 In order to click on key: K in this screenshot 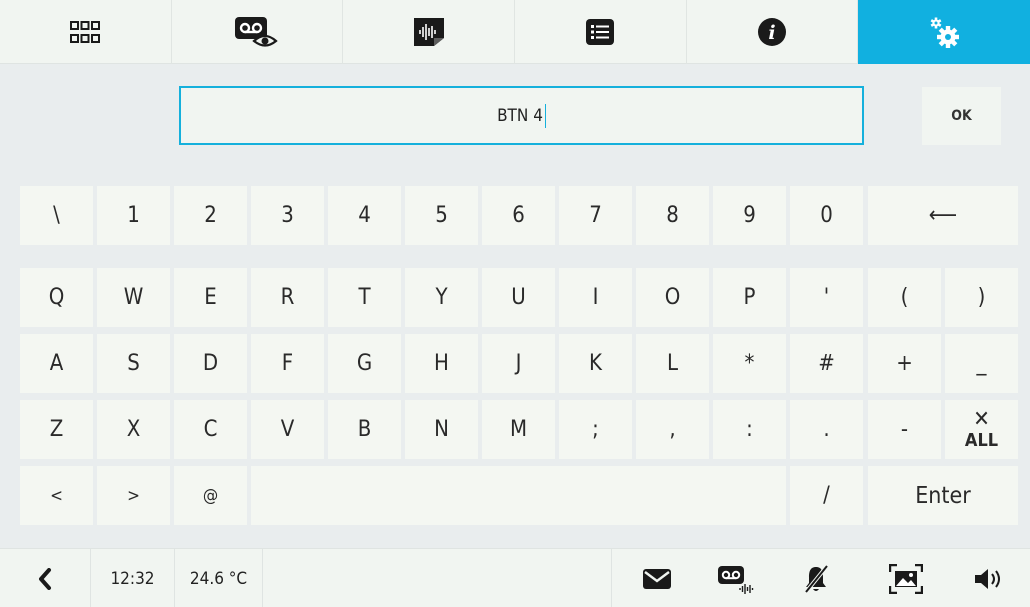, I will do `click(595, 363)`.